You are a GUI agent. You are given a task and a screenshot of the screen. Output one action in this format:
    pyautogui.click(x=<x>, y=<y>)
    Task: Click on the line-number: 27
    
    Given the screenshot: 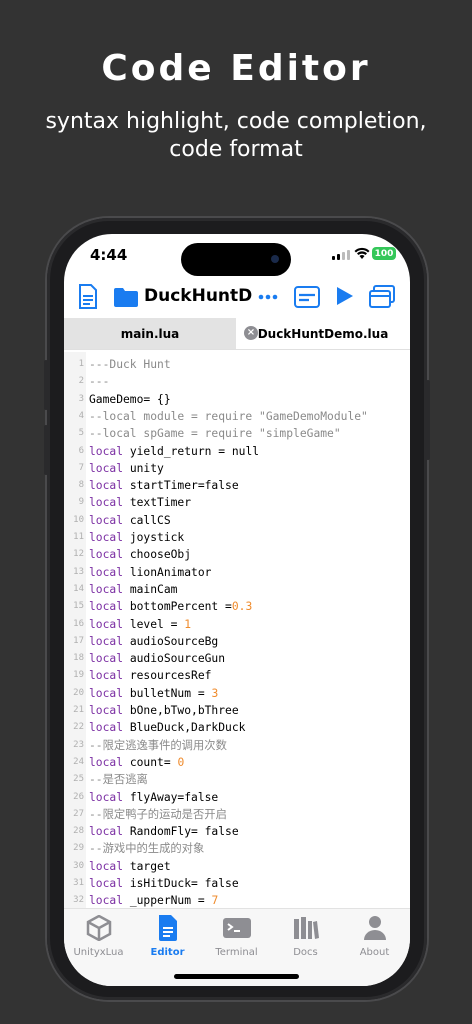 What is the action you would take?
    pyautogui.click(x=78, y=813)
    